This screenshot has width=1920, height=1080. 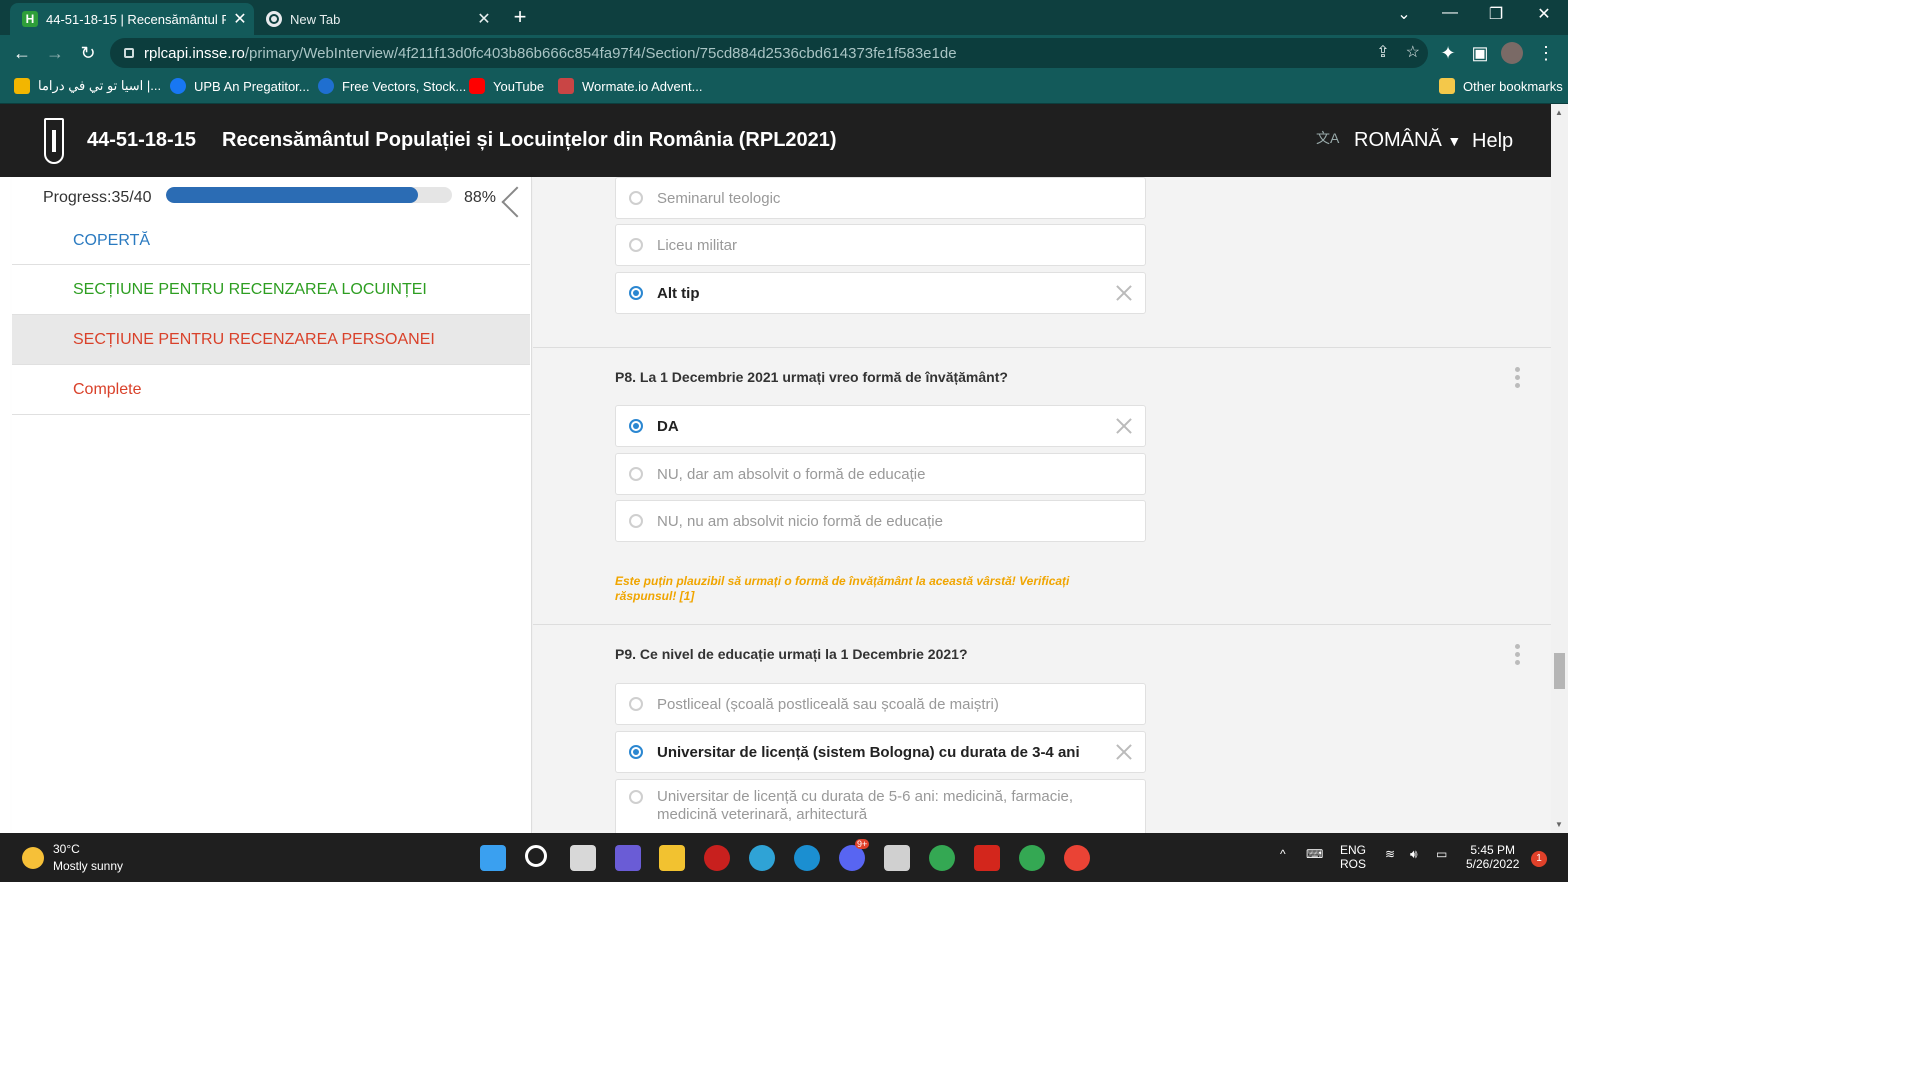 What do you see at coordinates (987, 858) in the screenshot?
I see `acrobat-icon` at bounding box center [987, 858].